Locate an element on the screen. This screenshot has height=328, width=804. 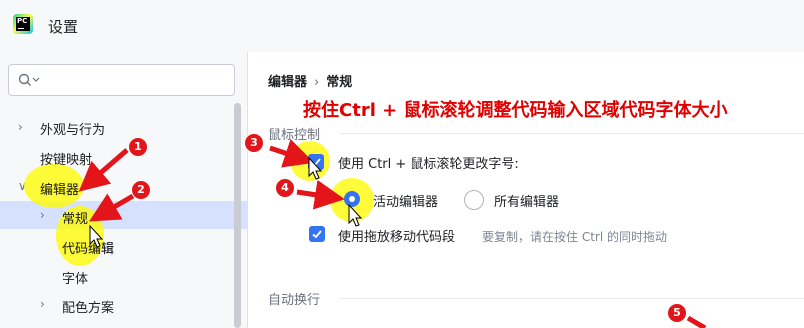
drag-move-checkbox is located at coordinates (317, 234).